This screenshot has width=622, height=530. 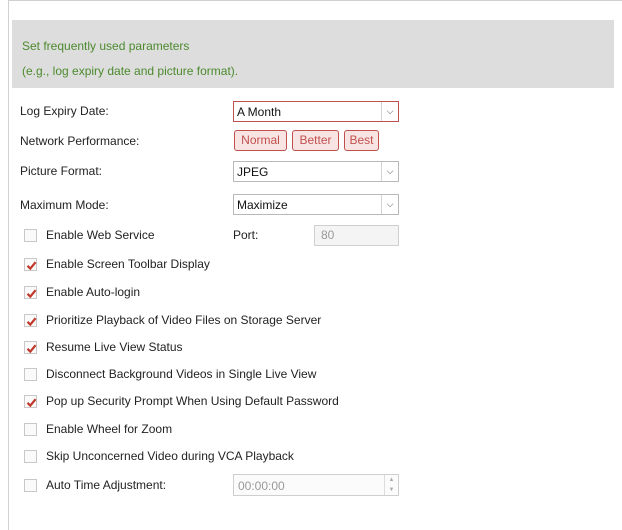 What do you see at coordinates (253, 172) in the screenshot?
I see `picture-format-value: JPEG` at bounding box center [253, 172].